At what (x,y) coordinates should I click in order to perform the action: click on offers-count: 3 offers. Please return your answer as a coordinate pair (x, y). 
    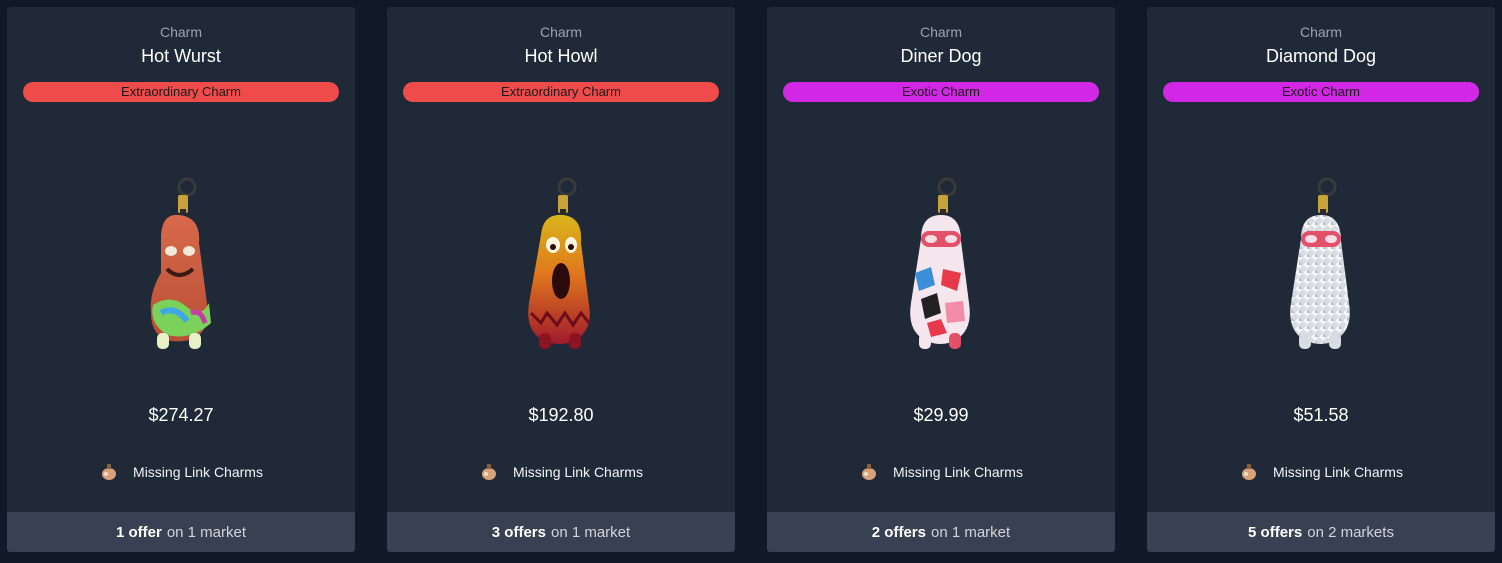
    Looking at the image, I should click on (518, 532).